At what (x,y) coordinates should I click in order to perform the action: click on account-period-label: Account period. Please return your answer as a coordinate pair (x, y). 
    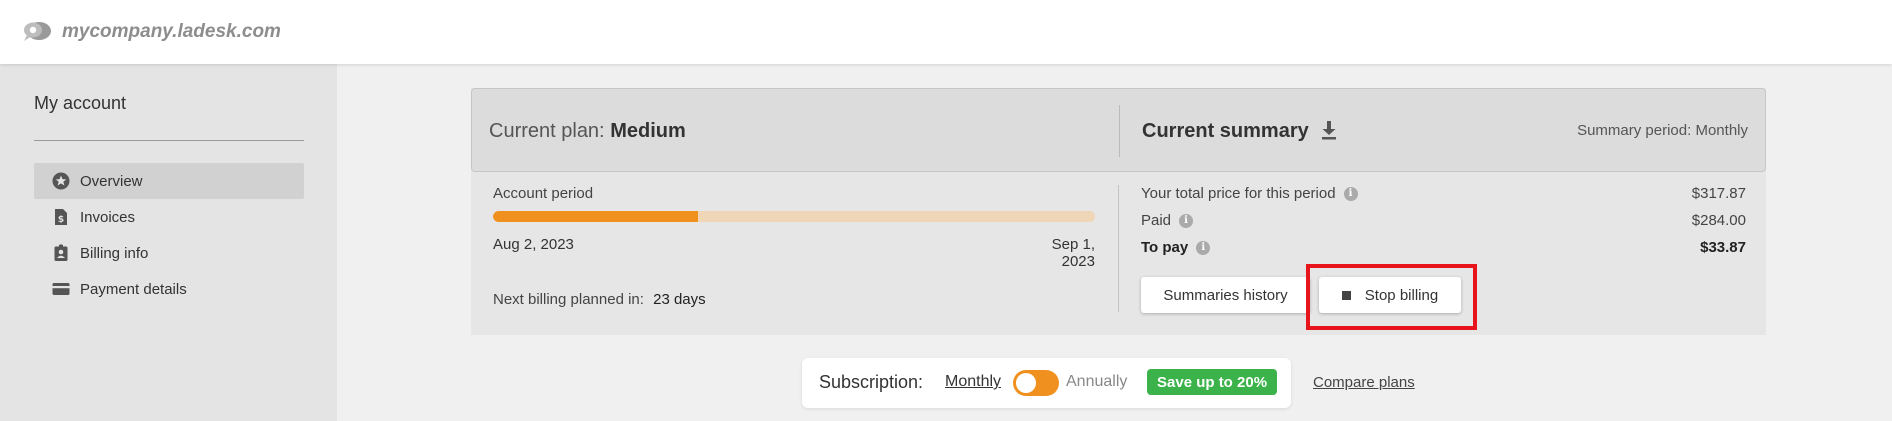
    Looking at the image, I should click on (543, 193).